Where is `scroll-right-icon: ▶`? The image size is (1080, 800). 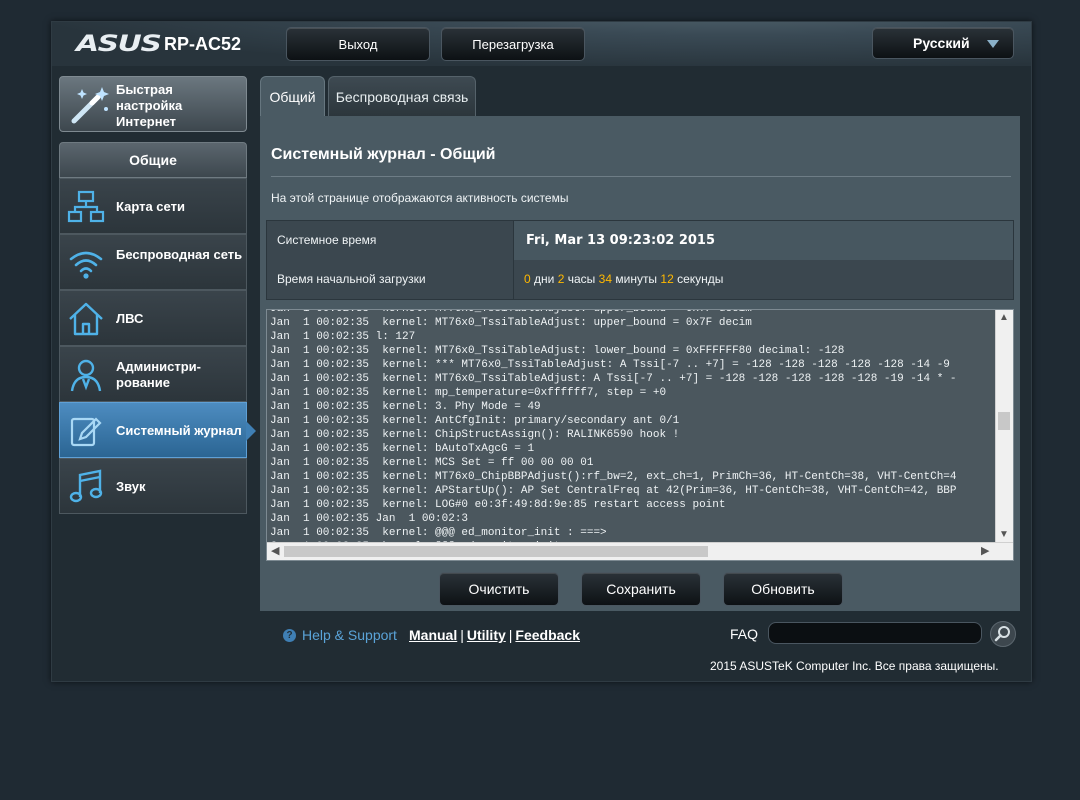 scroll-right-icon: ▶ is located at coordinates (985, 550).